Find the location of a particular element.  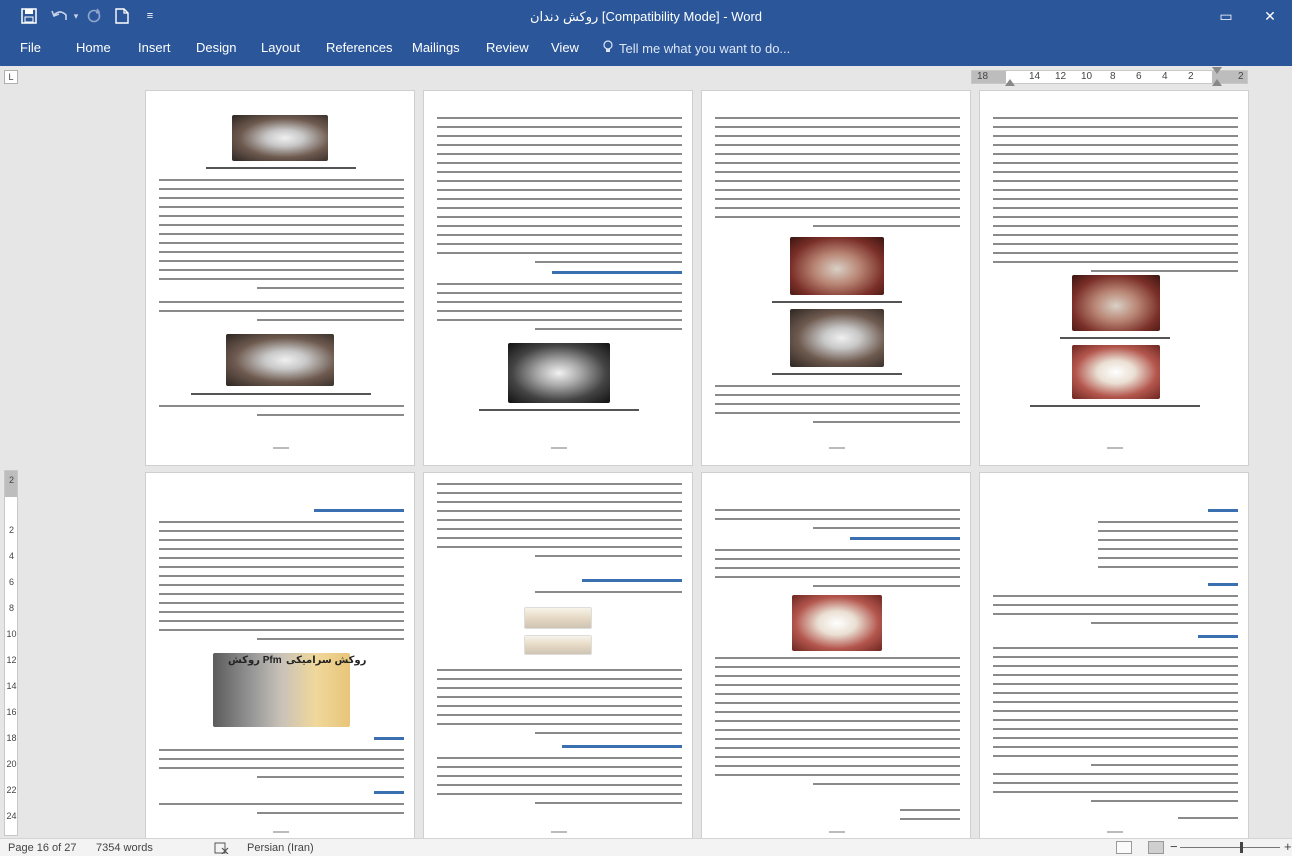

document-page: 12 is located at coordinates (1114, 278).